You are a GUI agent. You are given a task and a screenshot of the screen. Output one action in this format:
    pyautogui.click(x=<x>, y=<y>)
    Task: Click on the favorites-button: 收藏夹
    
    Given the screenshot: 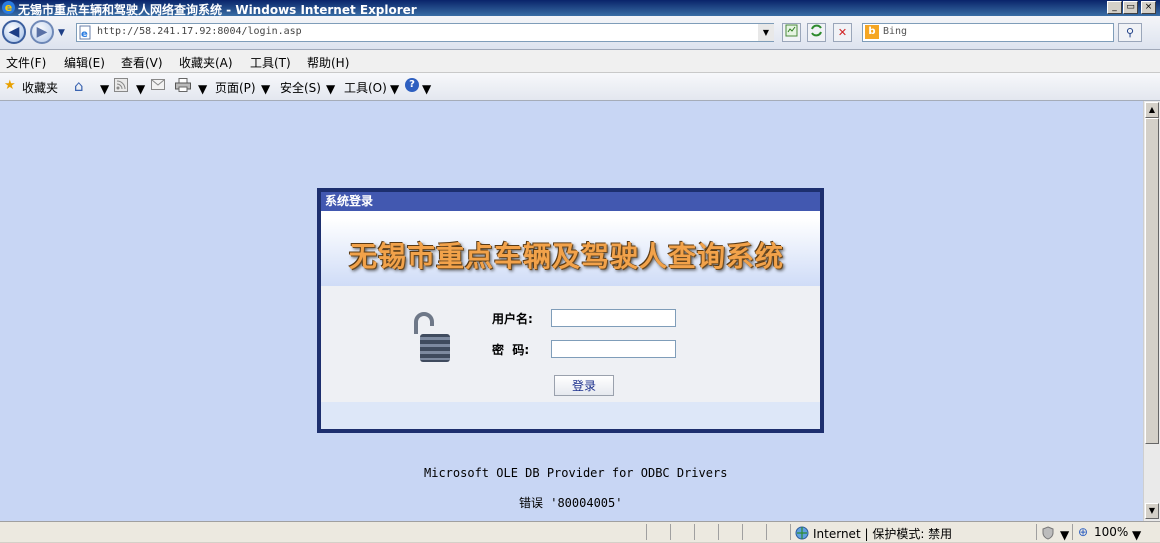 What is the action you would take?
    pyautogui.click(x=40, y=87)
    